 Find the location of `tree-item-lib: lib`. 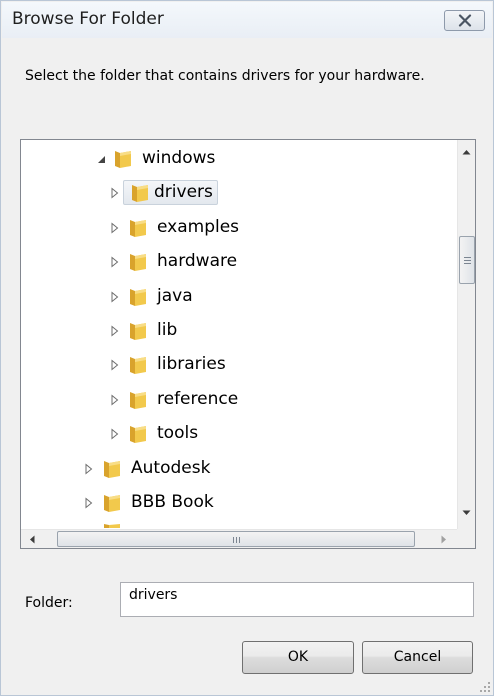

tree-item-lib: lib is located at coordinates (171, 331).